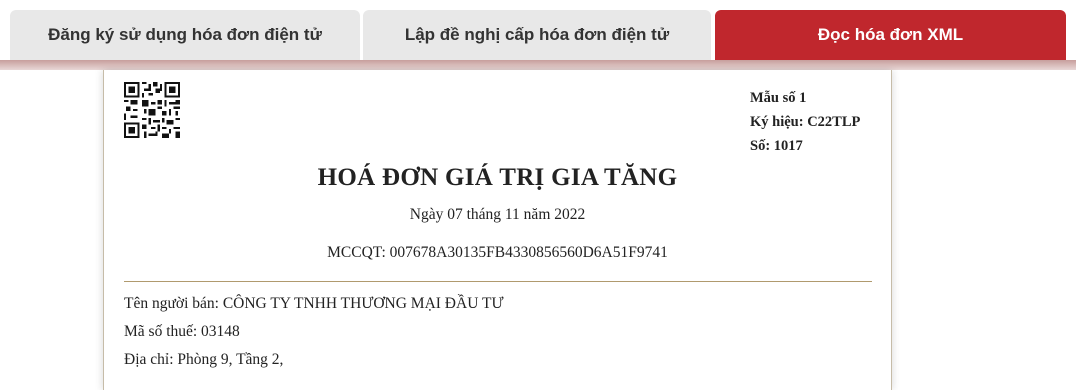  I want to click on tab-read-xml-invoice: Đọc hóa đơn XML, so click(890, 35).